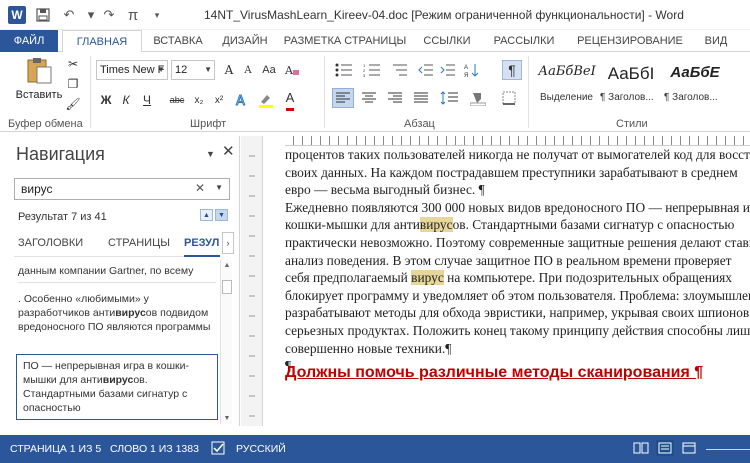 This screenshot has width=750, height=463. I want to click on results-scrollbar: ▲ ▼, so click(226, 342).